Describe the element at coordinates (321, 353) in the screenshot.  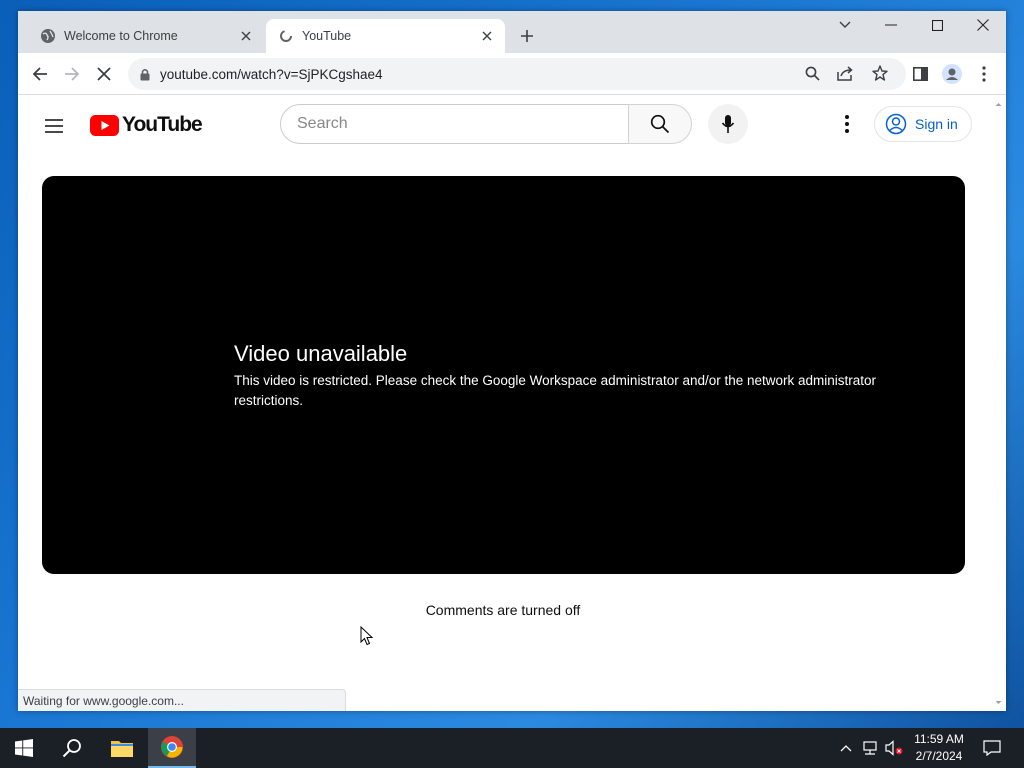
I see `error-title: Video unavailable` at that location.